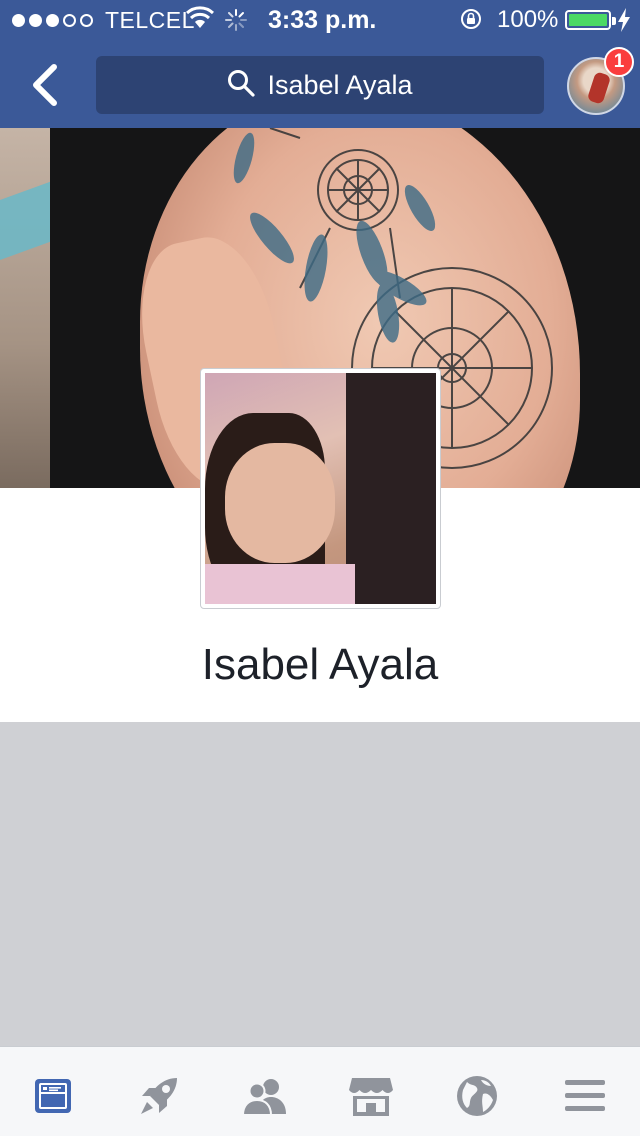  I want to click on marketplace-icon, so click(371, 1097).